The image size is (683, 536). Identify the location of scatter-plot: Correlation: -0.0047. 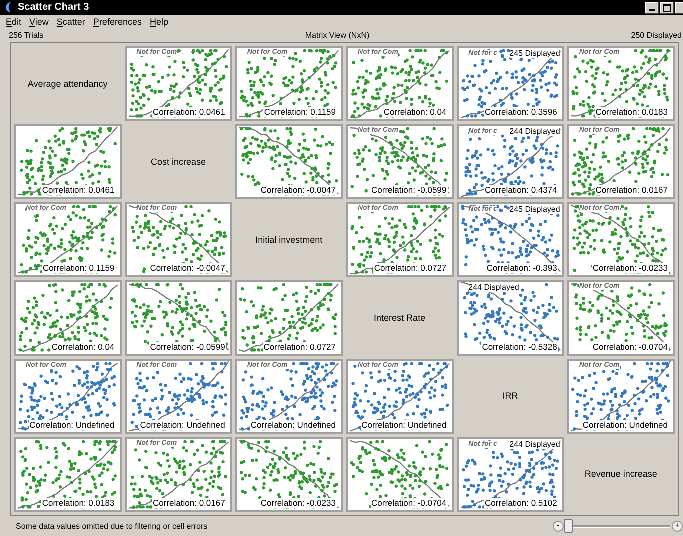
(289, 162).